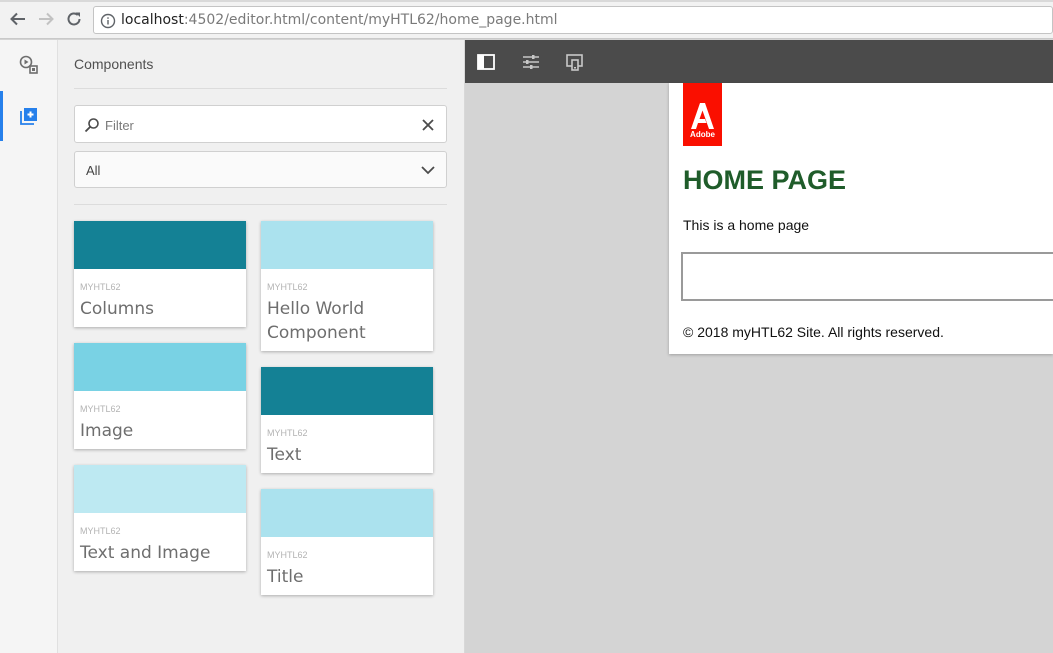 The image size is (1053, 653). I want to click on toggle-side-panel-button, so click(486, 62).